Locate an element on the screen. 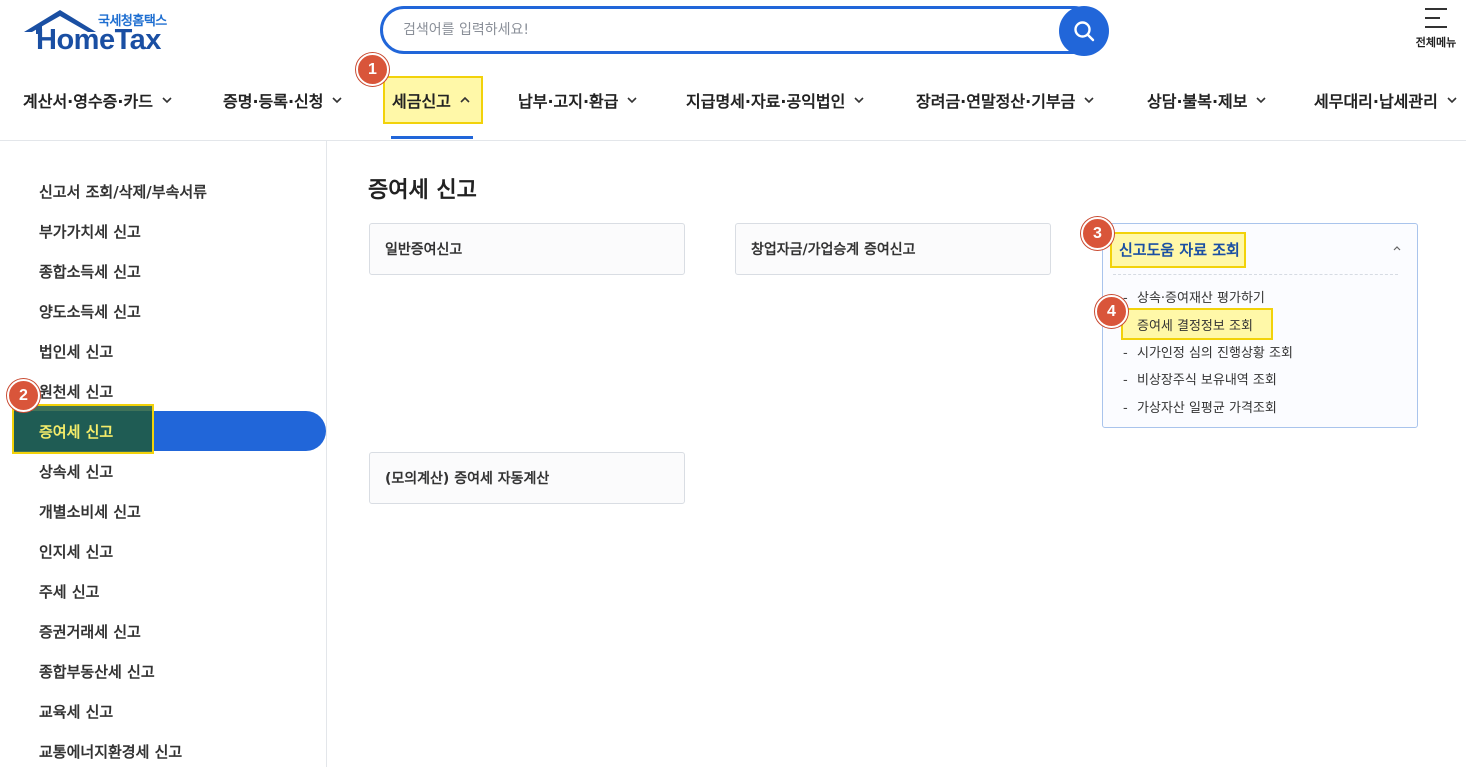 This screenshot has height=767, width=1466. submenu-item-evaluate-property: - 상속·증여재산 평가하기 is located at coordinates (1194, 296).